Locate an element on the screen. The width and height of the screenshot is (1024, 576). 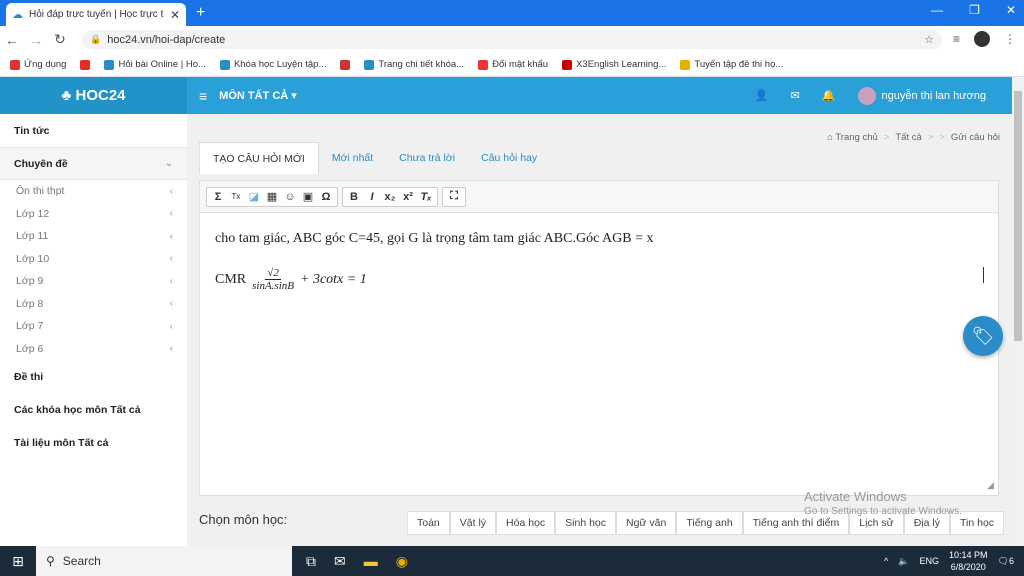
fullscreen-icon: ⛶ is located at coordinates (454, 196).